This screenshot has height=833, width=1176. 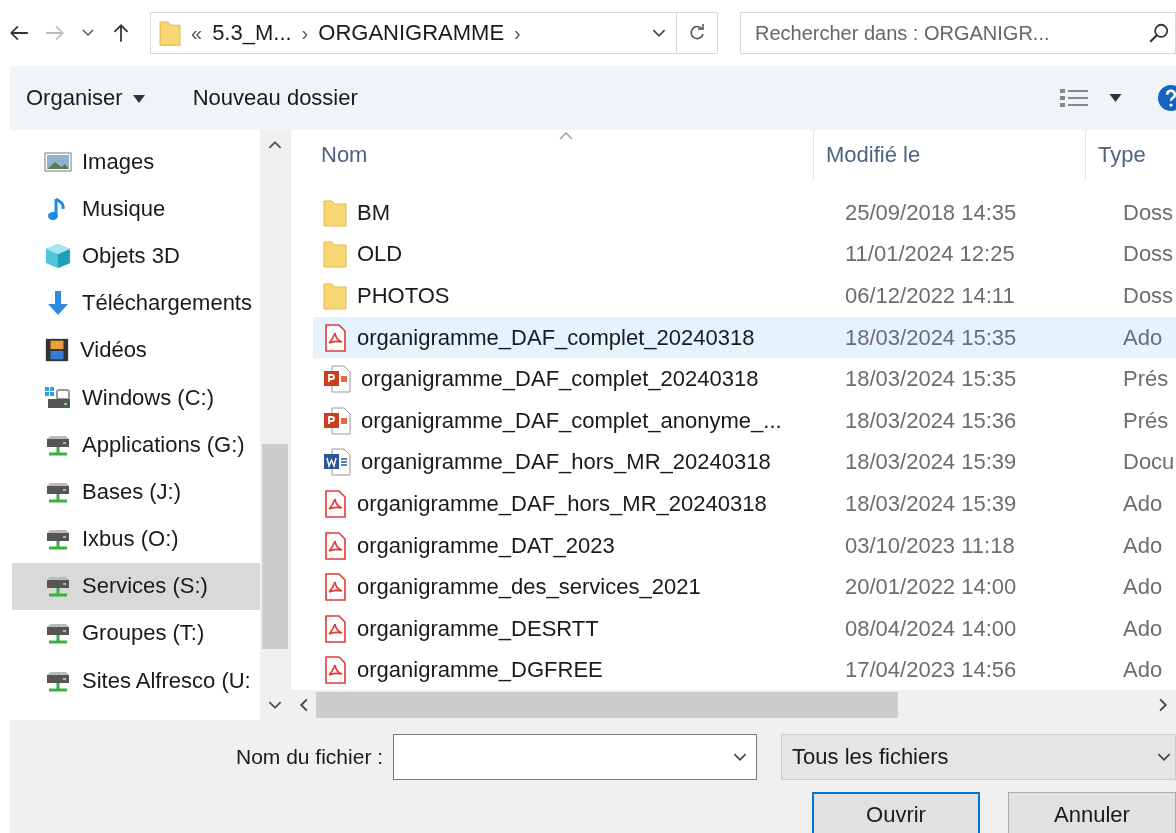 What do you see at coordinates (58, 255) in the screenshot?
I see `cube-icon` at bounding box center [58, 255].